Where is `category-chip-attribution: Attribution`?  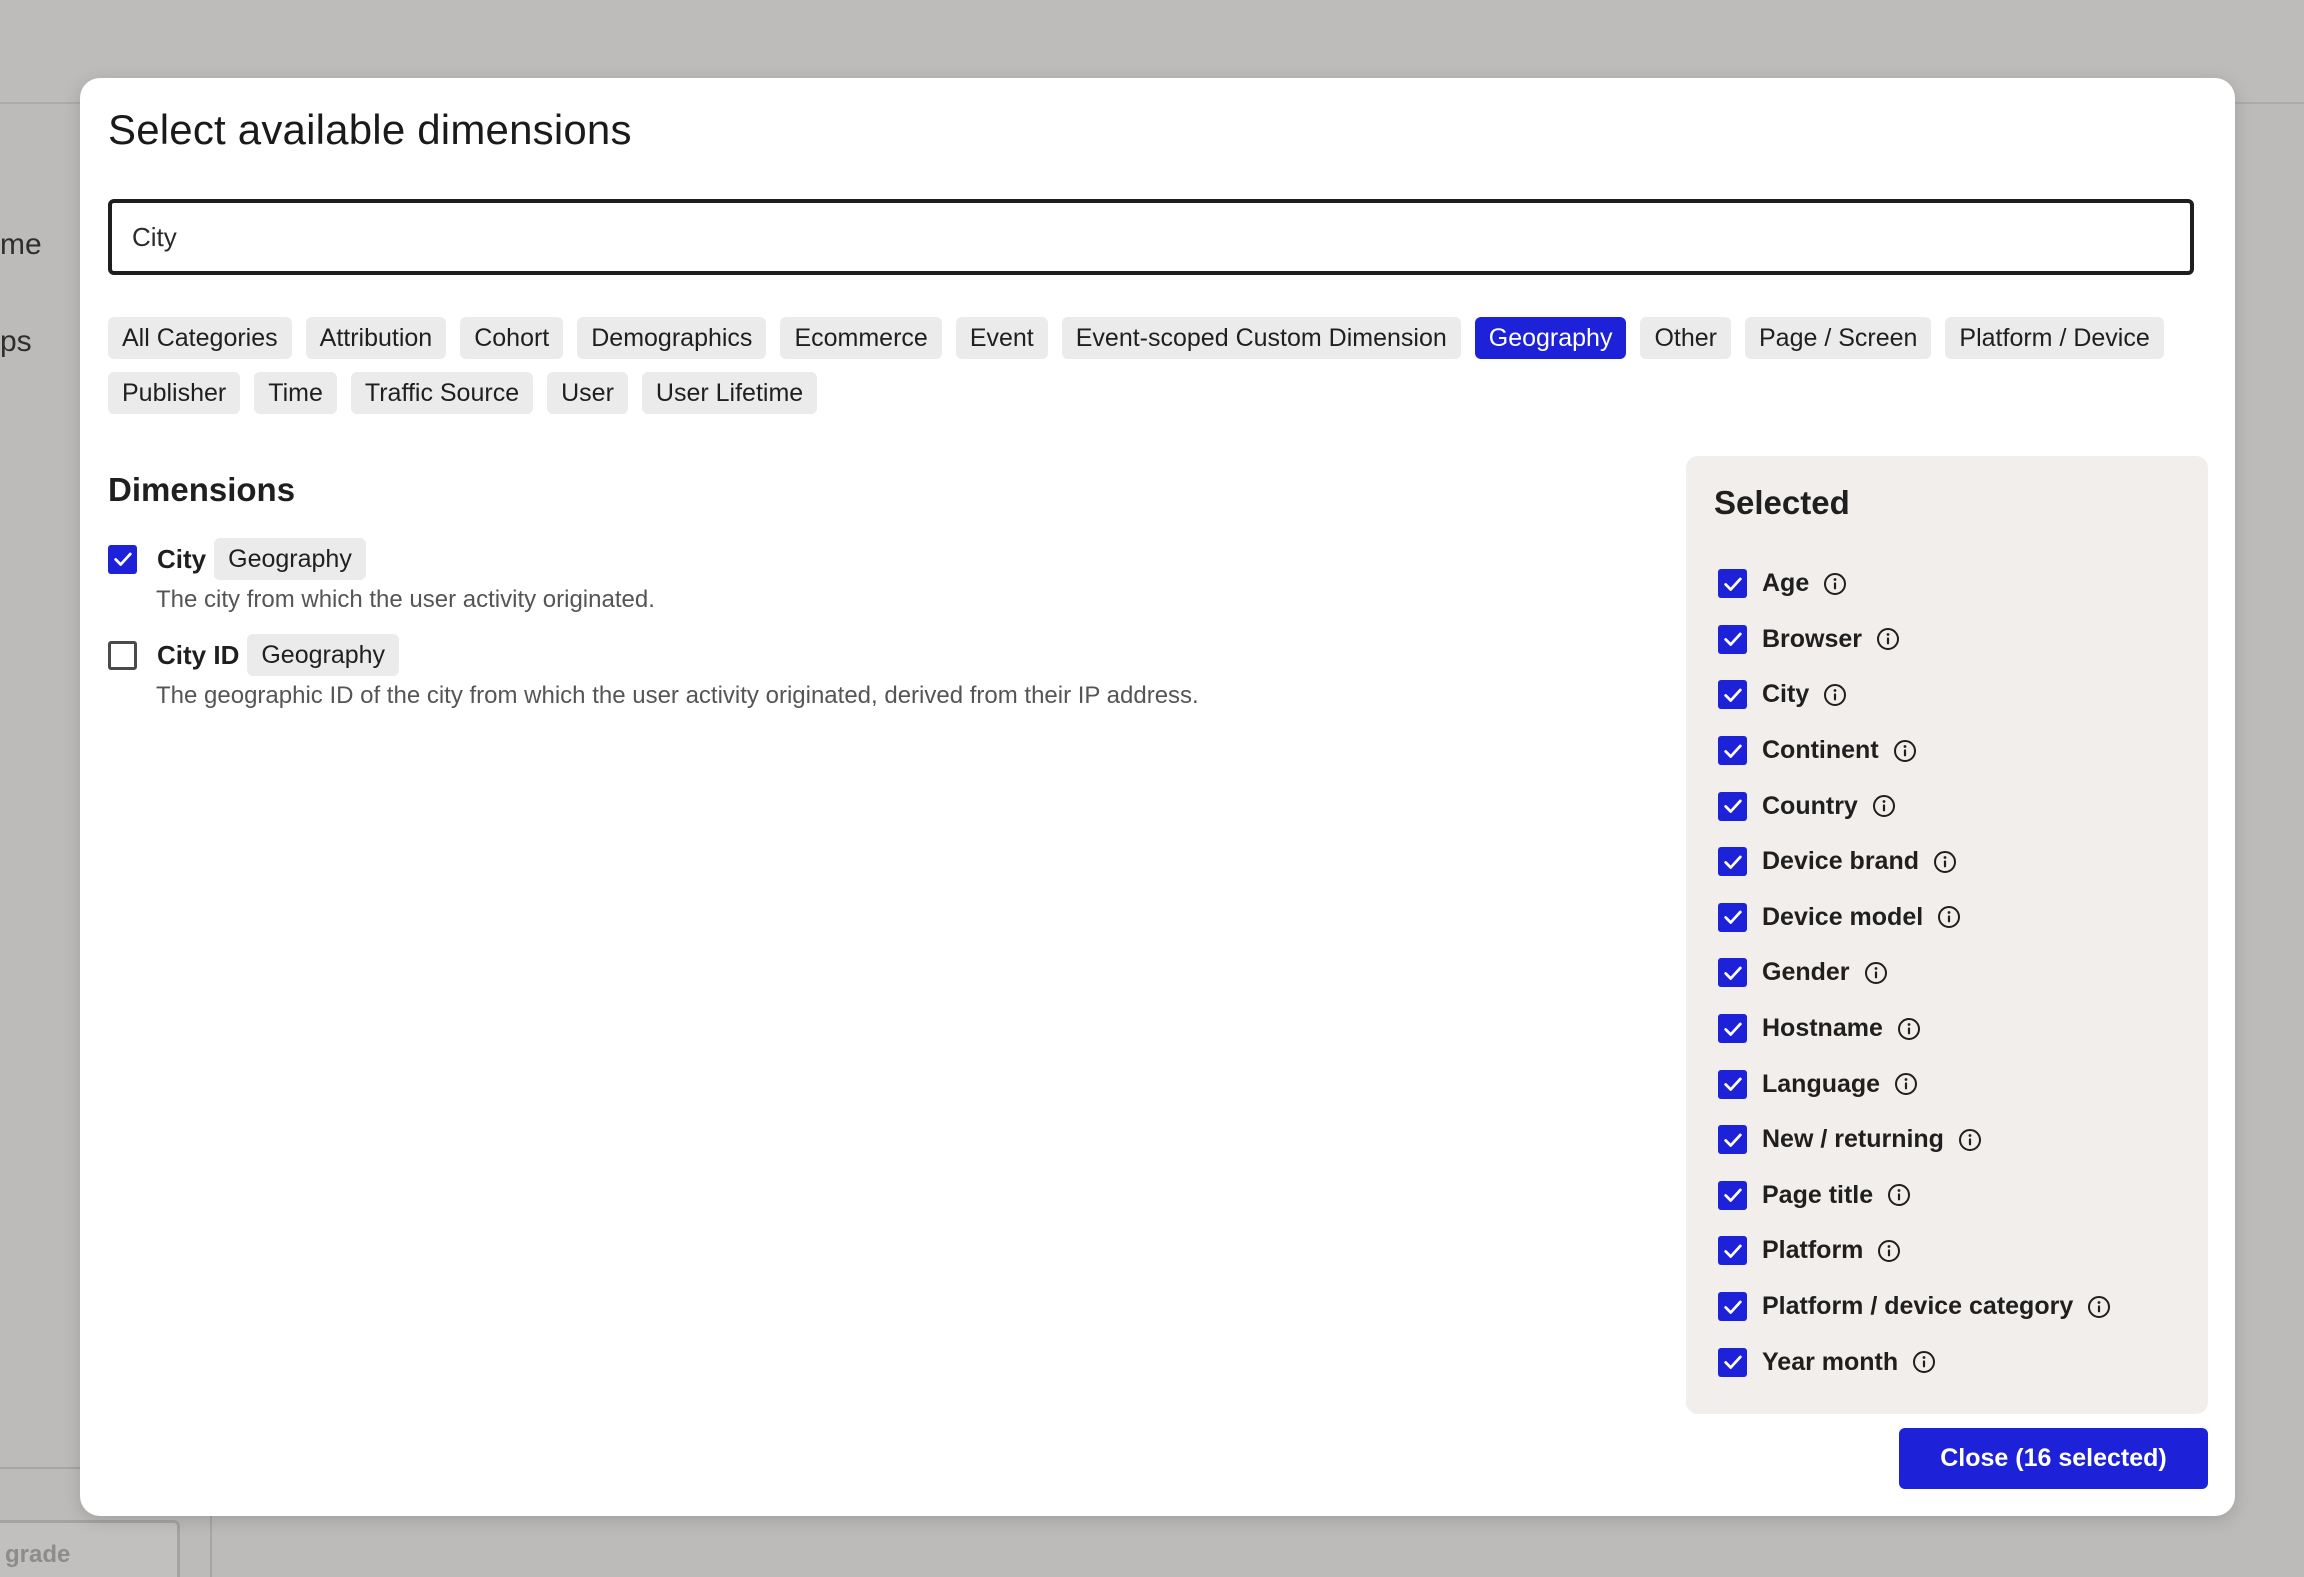 category-chip-attribution: Attribution is located at coordinates (376, 338).